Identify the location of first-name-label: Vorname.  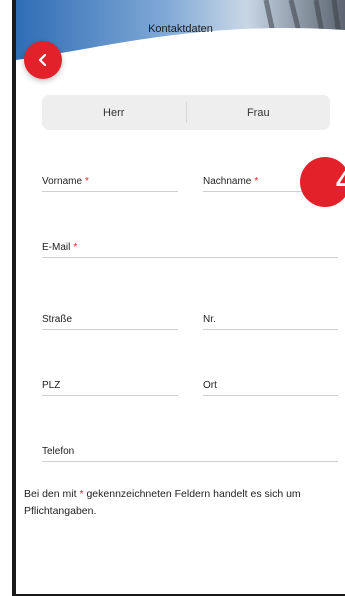
(62, 181).